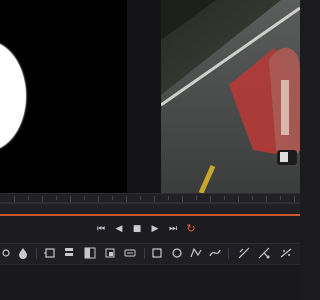  Describe the element at coordinates (137, 229) in the screenshot. I see `stop-button: ■` at that location.